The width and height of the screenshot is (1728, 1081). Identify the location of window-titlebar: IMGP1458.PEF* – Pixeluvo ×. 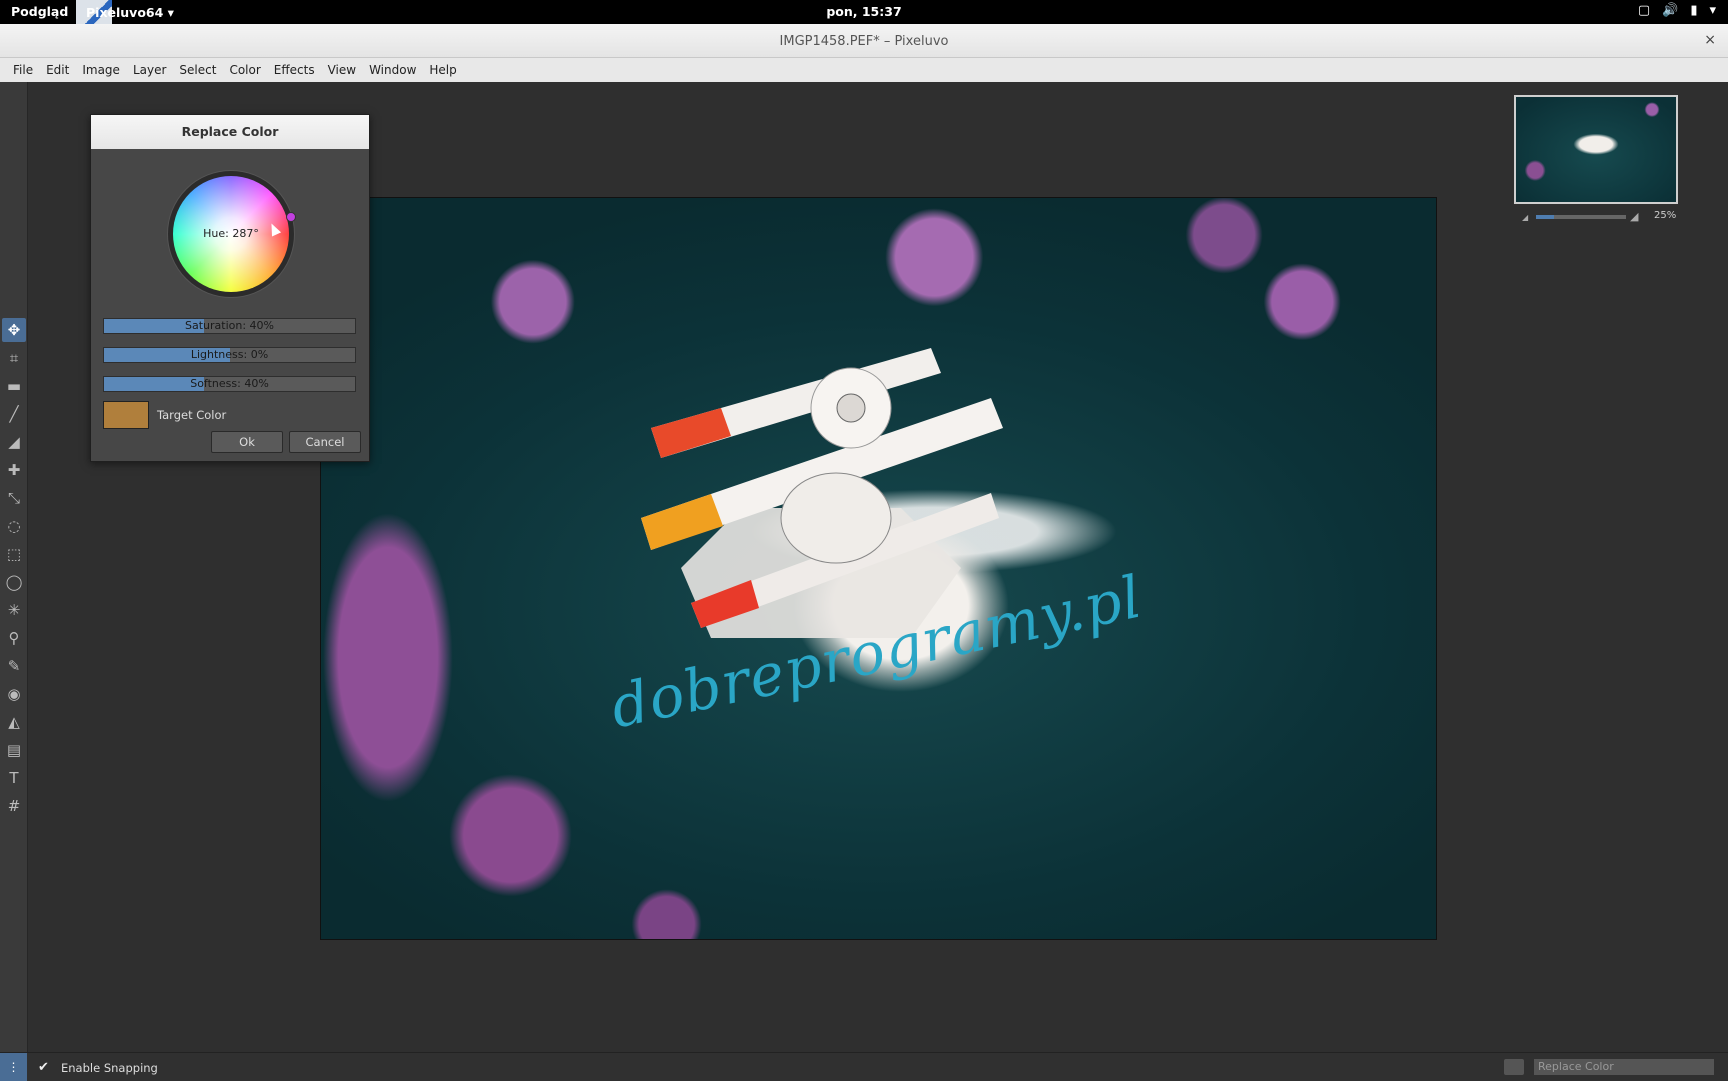
(864, 41).